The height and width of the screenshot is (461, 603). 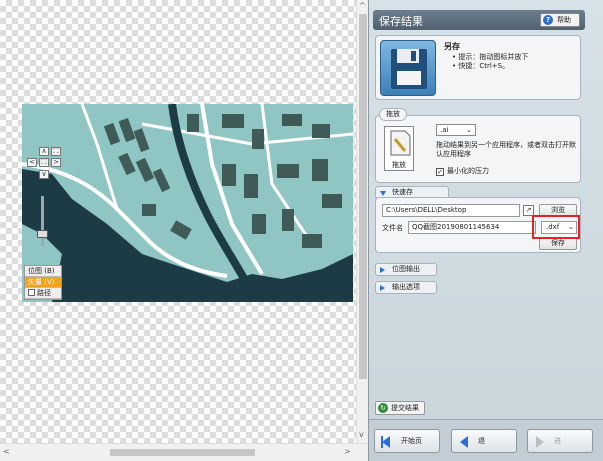 I want to click on view-mode-path: 路径, so click(x=43, y=293).